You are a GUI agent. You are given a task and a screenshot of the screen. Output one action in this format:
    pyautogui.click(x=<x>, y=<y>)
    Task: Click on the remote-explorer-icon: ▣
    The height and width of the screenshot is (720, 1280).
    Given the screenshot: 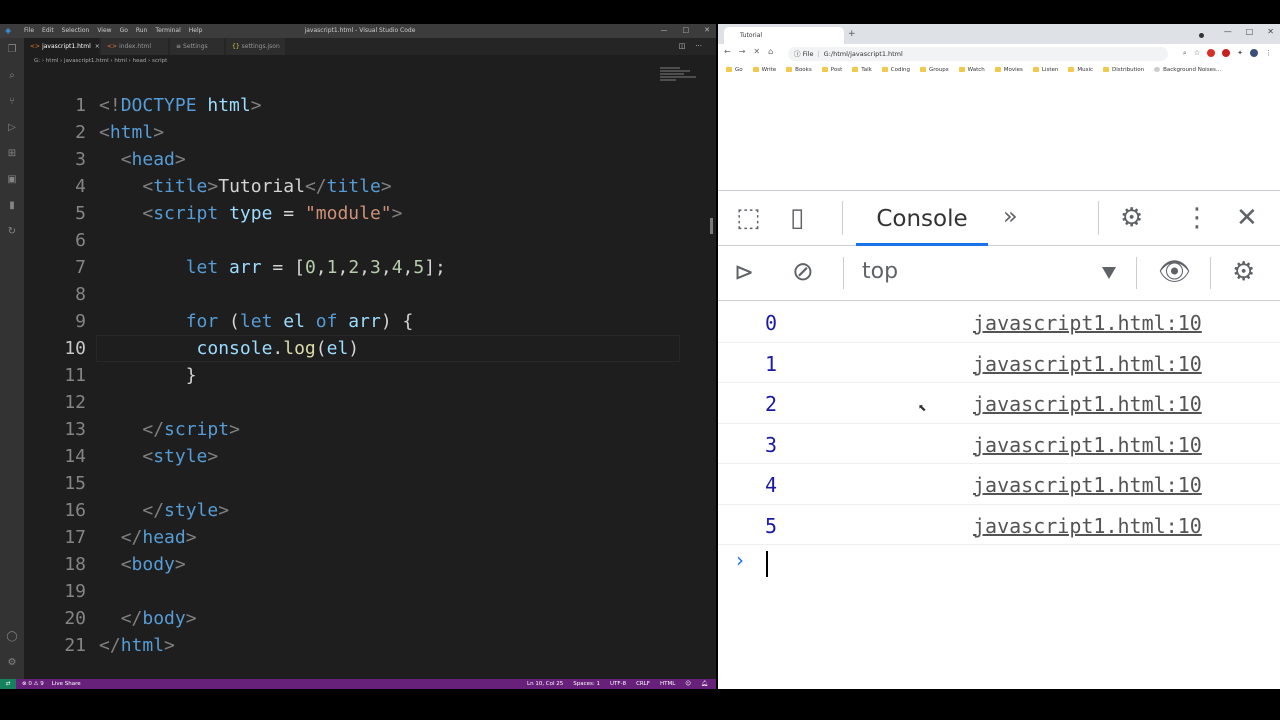 What is the action you would take?
    pyautogui.click(x=12, y=180)
    